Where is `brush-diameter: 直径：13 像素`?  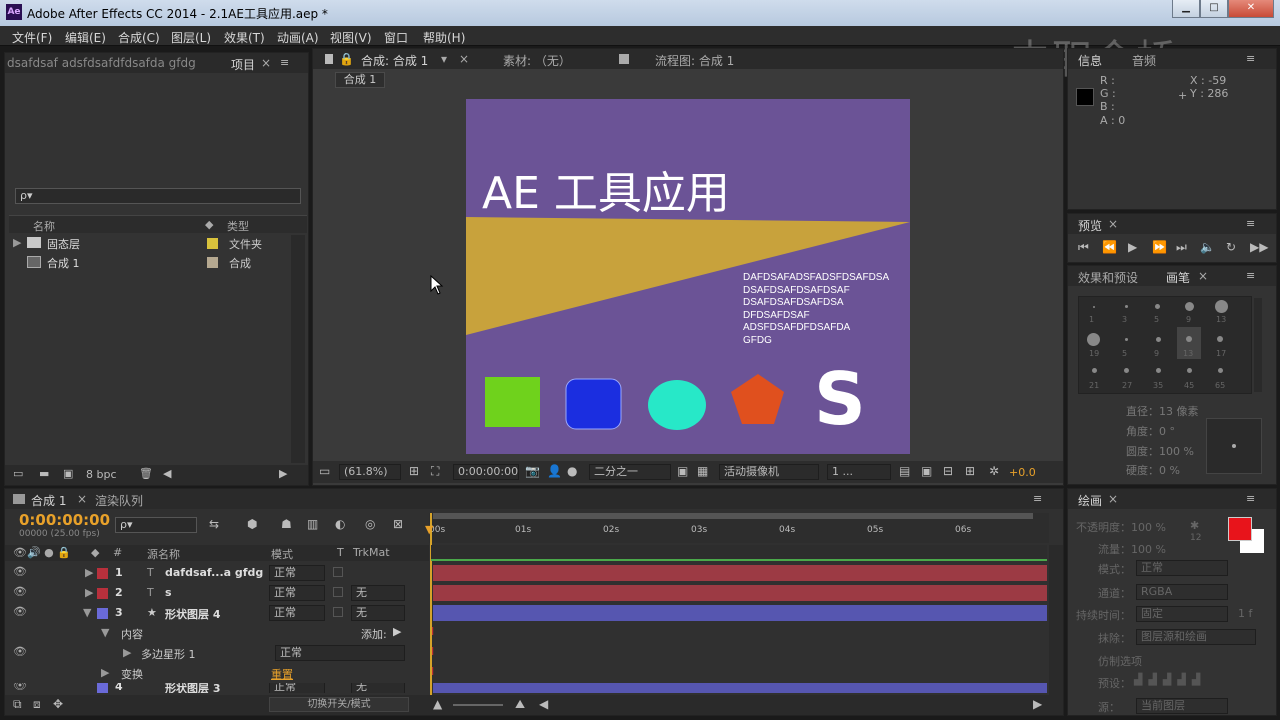 brush-diameter: 直径：13 像素 is located at coordinates (1162, 411).